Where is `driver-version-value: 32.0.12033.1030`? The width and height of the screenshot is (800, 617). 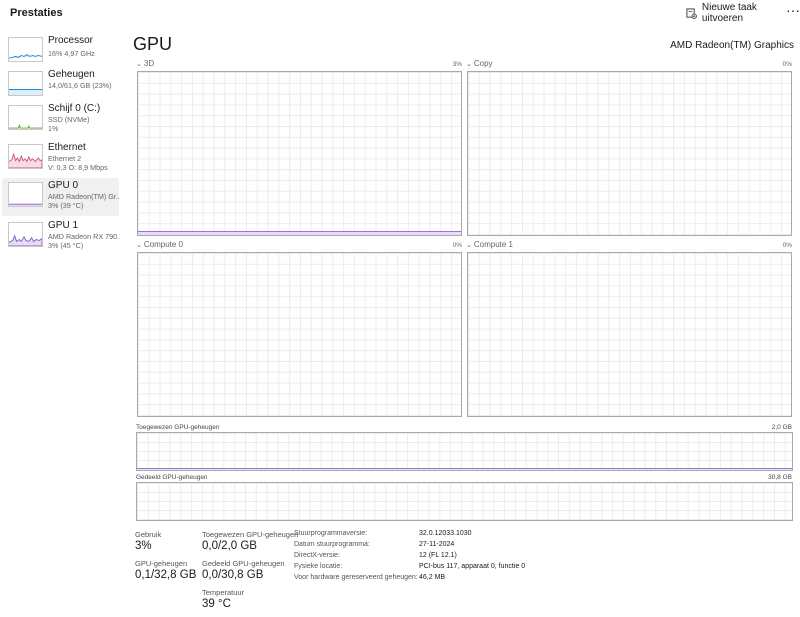
driver-version-value: 32.0.12033.1030 is located at coordinates (445, 533).